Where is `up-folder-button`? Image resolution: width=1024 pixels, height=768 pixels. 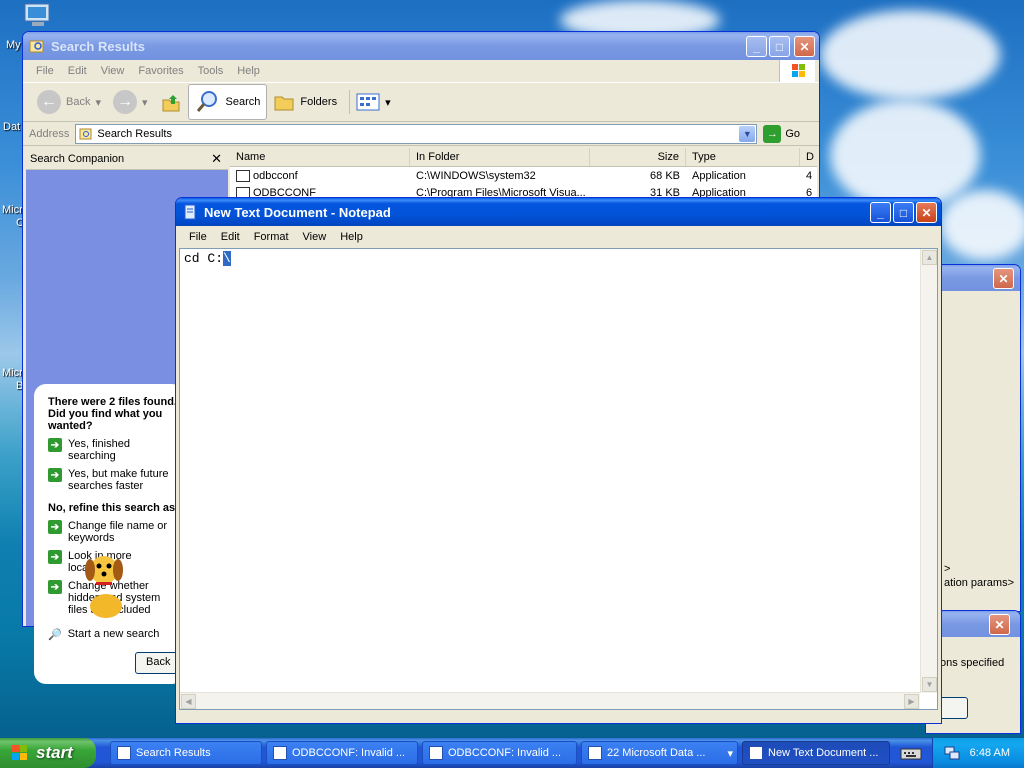 up-folder-button is located at coordinates (171, 102).